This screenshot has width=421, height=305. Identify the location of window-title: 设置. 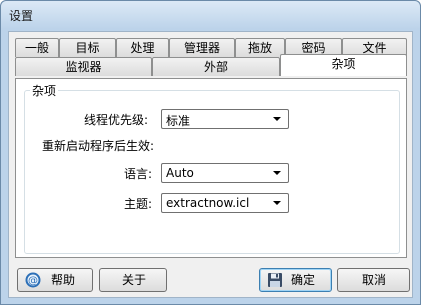
(21, 16).